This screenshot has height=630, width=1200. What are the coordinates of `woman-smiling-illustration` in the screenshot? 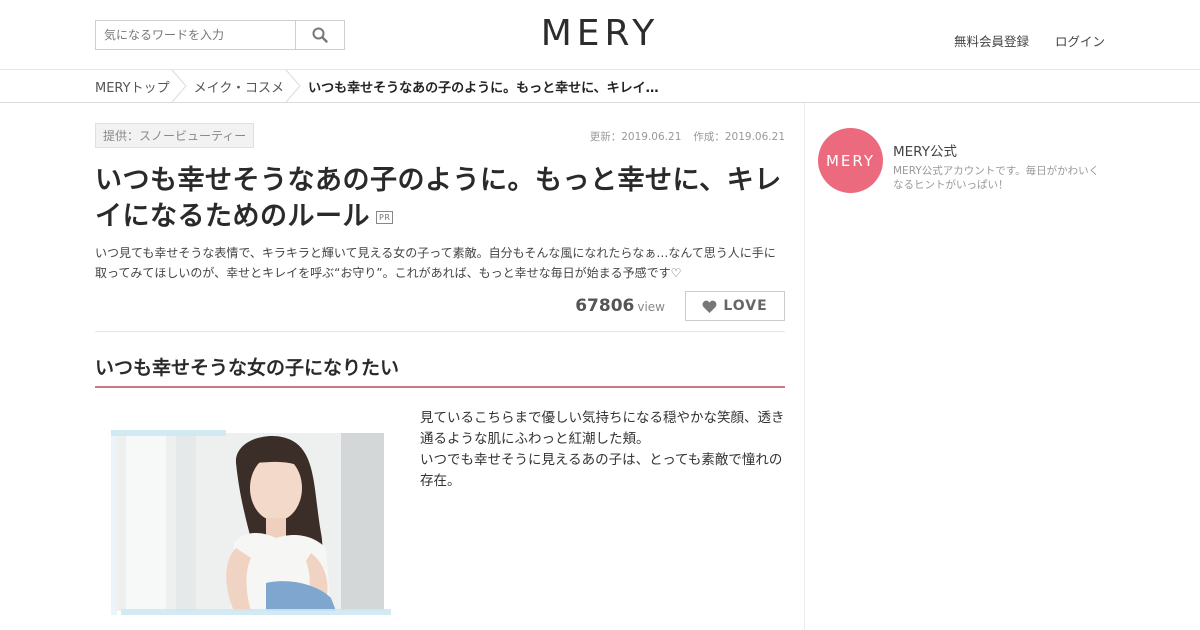 It's located at (250, 522).